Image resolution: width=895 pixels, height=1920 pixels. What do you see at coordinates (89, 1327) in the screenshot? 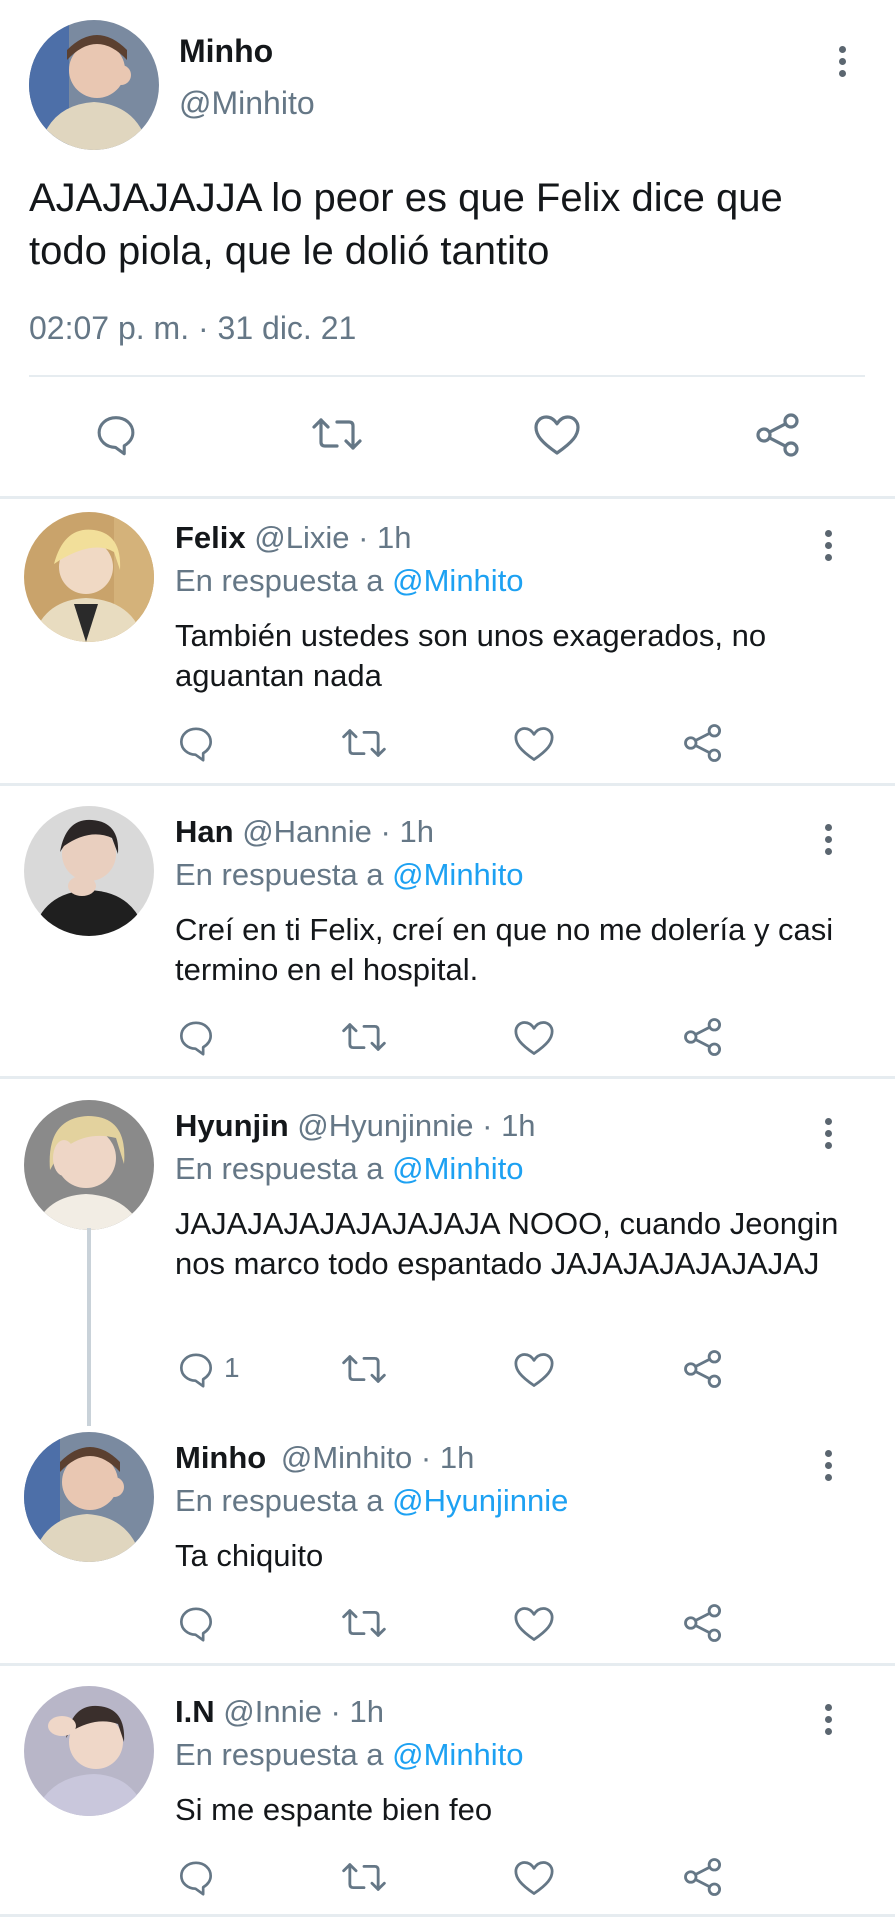
I see `thread-connector-line` at bounding box center [89, 1327].